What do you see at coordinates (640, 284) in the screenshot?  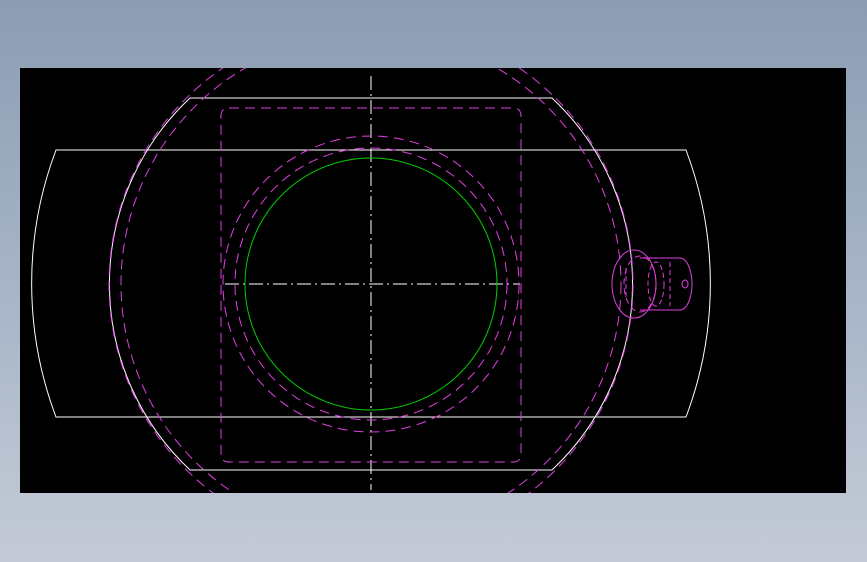 I see `fitting-flange-inner` at bounding box center [640, 284].